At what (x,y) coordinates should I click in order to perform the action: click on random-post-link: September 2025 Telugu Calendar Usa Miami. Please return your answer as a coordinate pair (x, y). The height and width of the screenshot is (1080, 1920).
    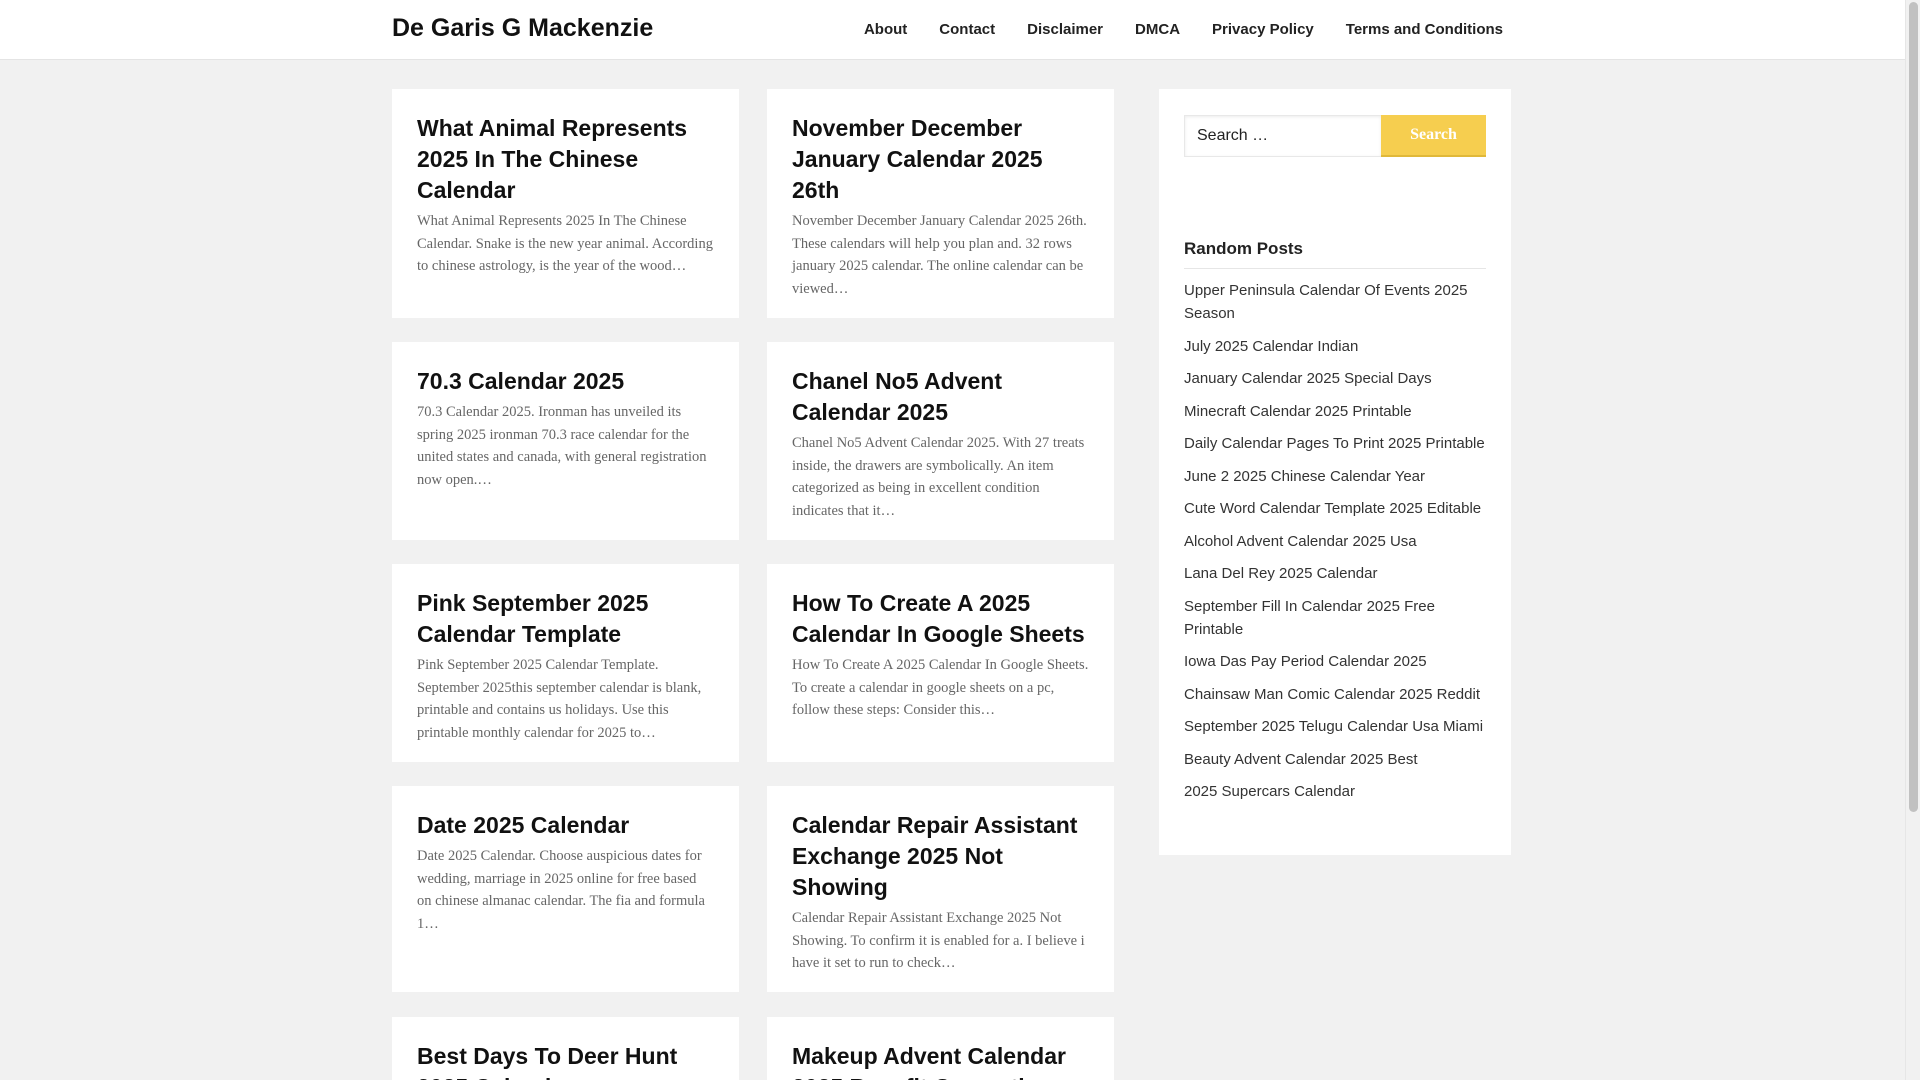
    Looking at the image, I should click on (1333, 726).